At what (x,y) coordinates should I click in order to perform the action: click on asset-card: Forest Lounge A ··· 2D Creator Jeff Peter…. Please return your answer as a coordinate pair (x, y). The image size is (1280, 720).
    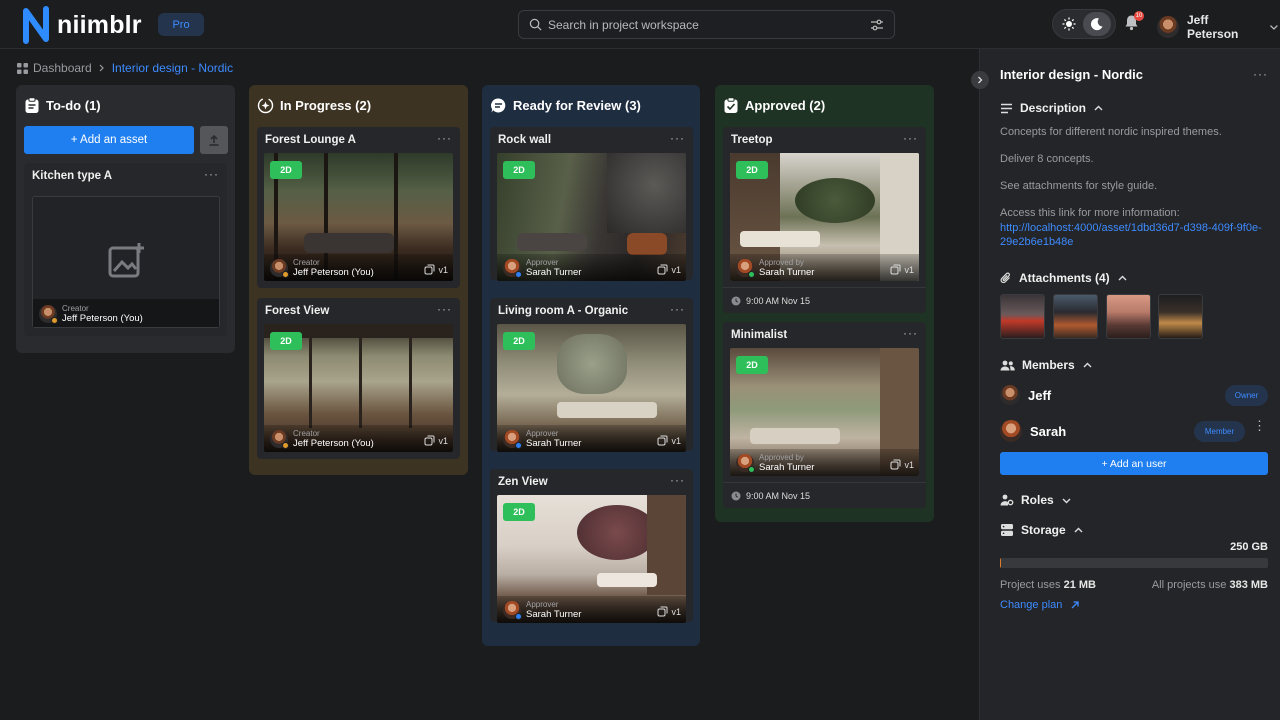
    Looking at the image, I should click on (358, 207).